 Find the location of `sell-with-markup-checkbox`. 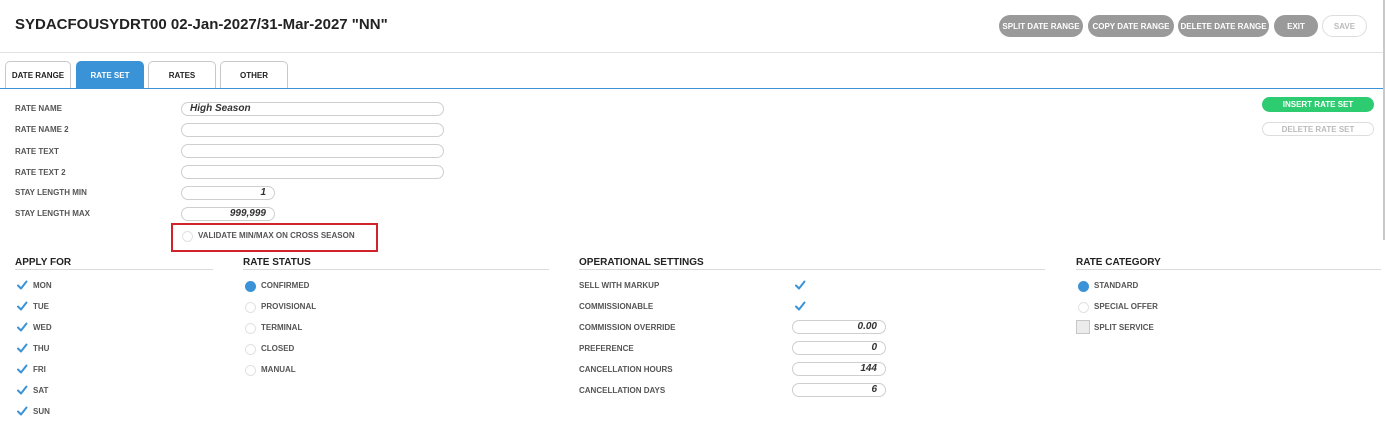

sell-with-markup-checkbox is located at coordinates (800, 285).